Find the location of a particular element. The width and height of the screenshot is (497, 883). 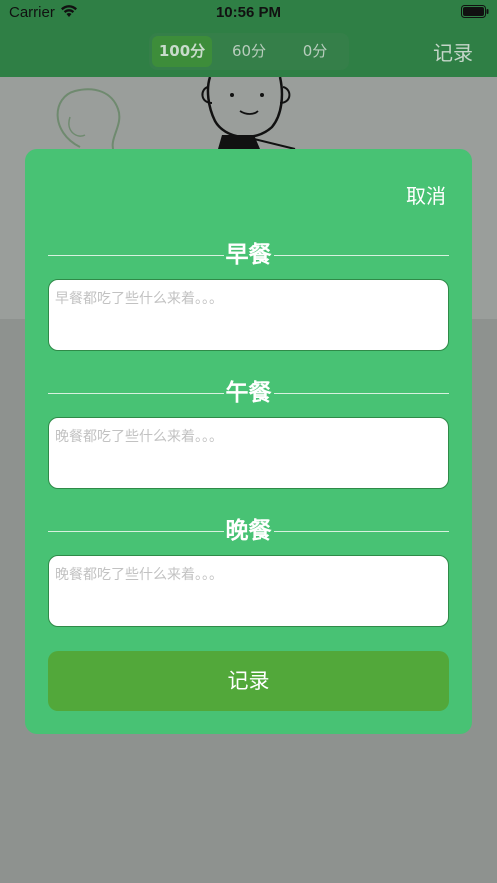

segment-60: 60分 is located at coordinates (249, 51).